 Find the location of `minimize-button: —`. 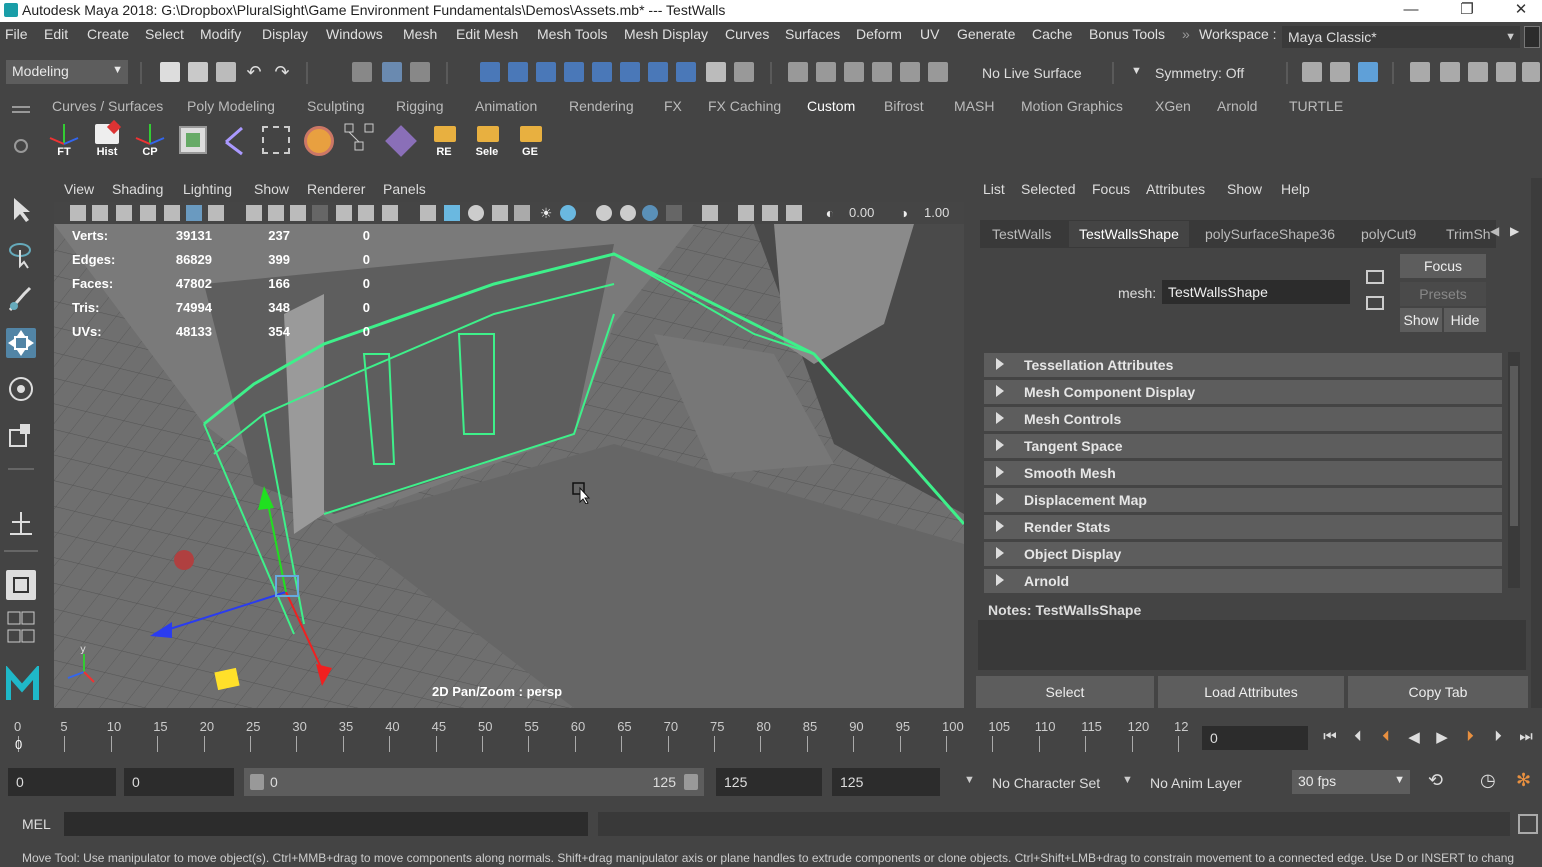

minimize-button: — is located at coordinates (1411, 11).